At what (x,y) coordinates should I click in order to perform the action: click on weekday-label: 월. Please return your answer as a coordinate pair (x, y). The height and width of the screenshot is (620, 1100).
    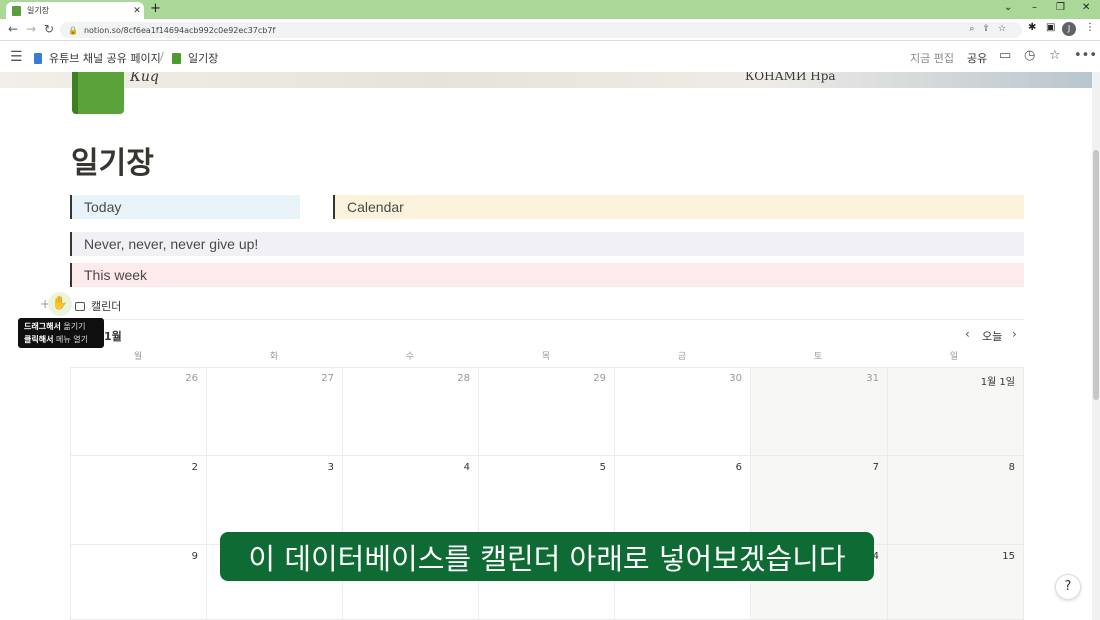
    Looking at the image, I should click on (138, 357).